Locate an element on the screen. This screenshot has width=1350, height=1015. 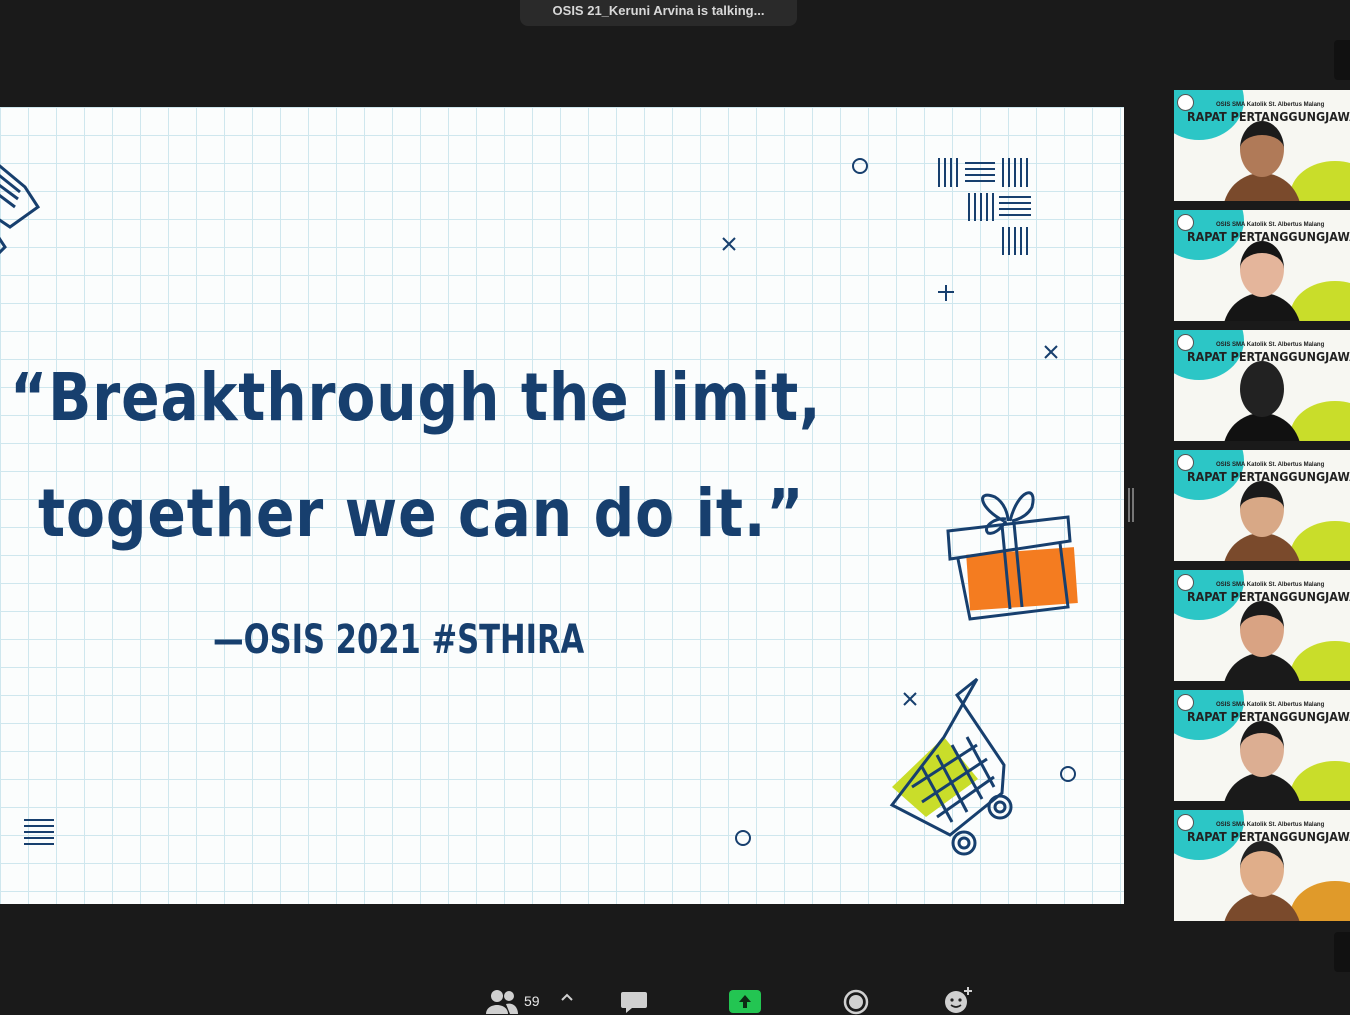
gallery-toggle-button is located at coordinates (1342, 60).